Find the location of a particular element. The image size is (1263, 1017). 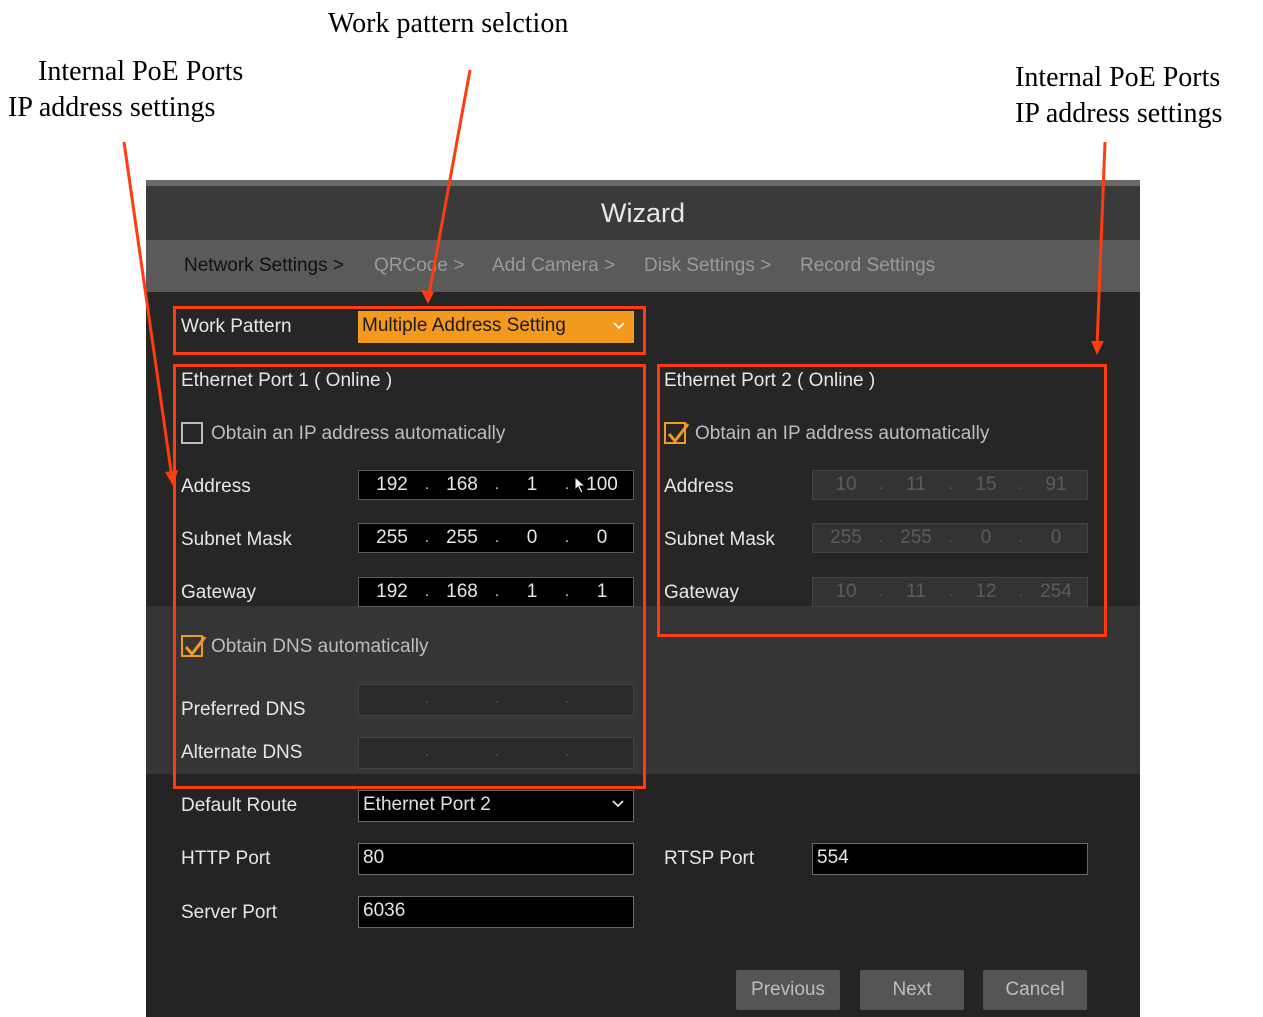

arrow-right is located at coordinates (1101, 244).